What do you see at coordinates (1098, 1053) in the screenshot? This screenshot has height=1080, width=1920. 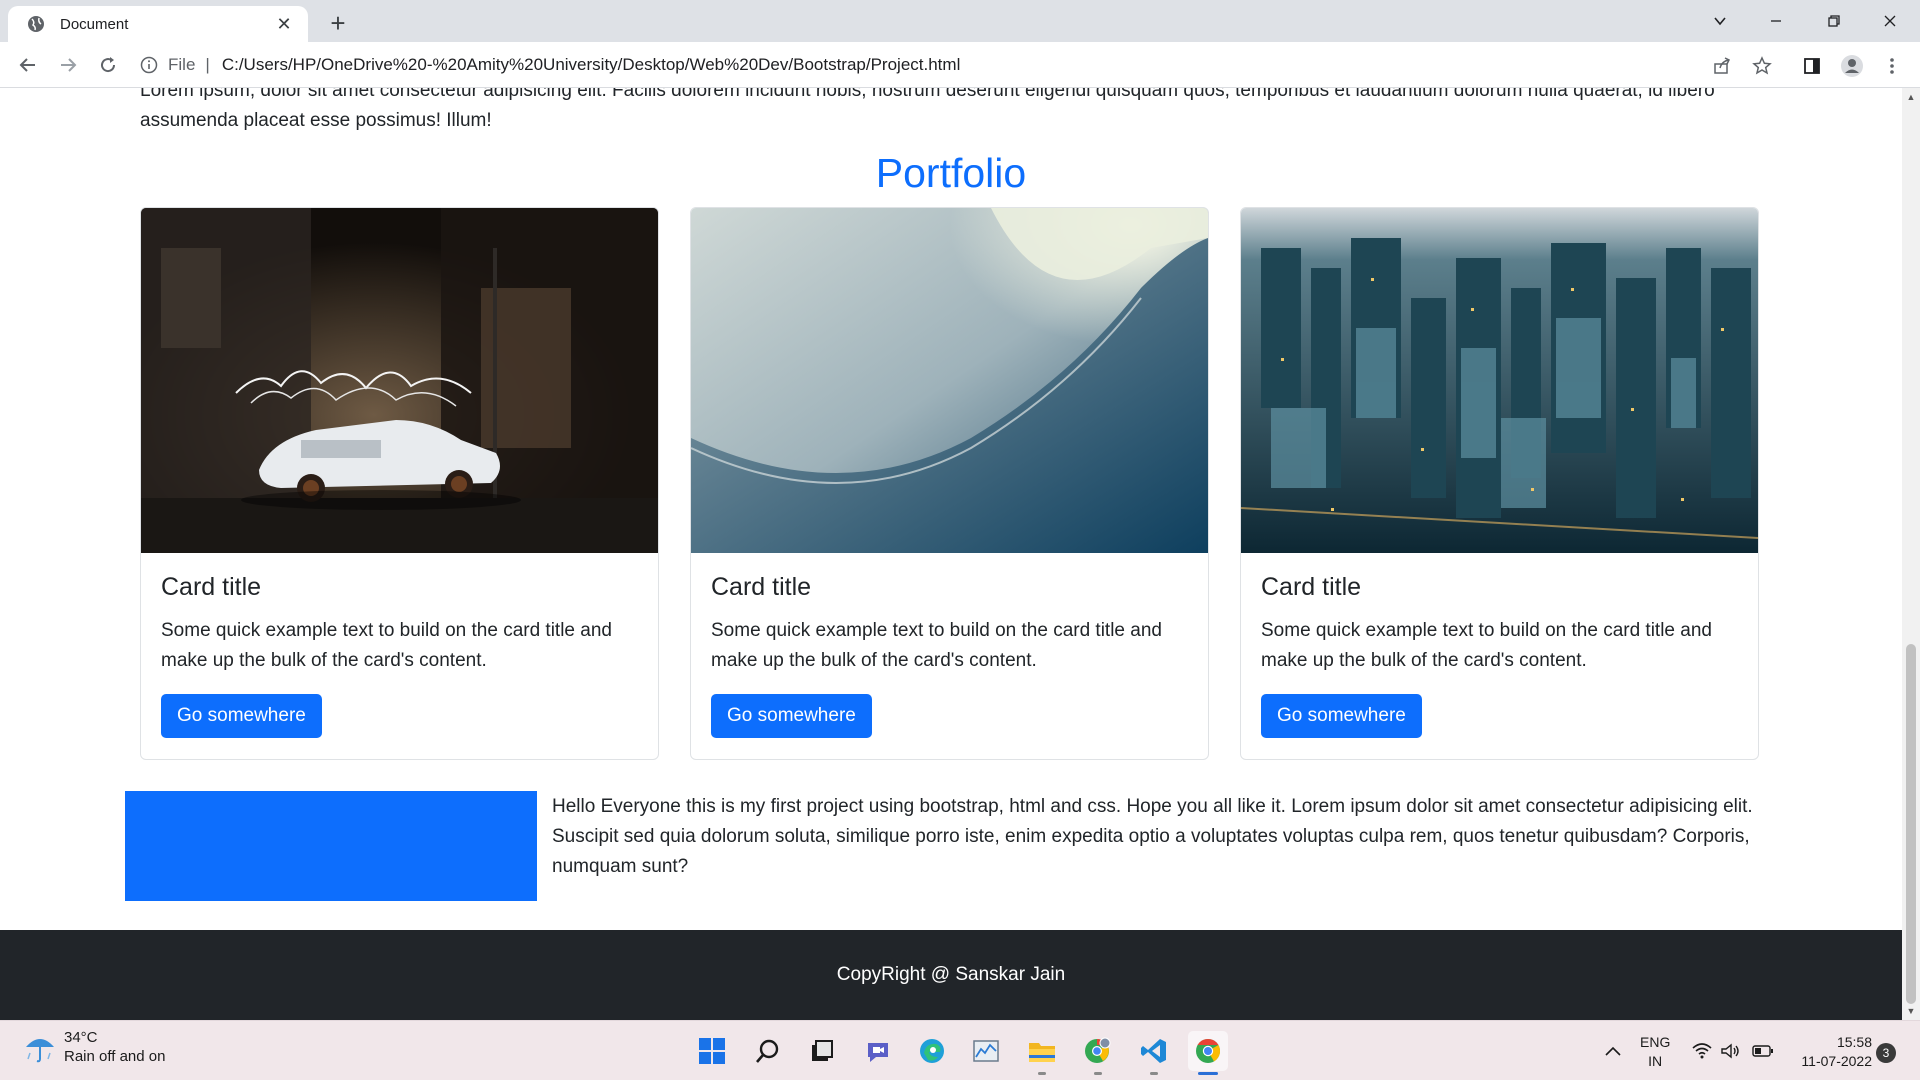 I see `chrome-profile-icon` at bounding box center [1098, 1053].